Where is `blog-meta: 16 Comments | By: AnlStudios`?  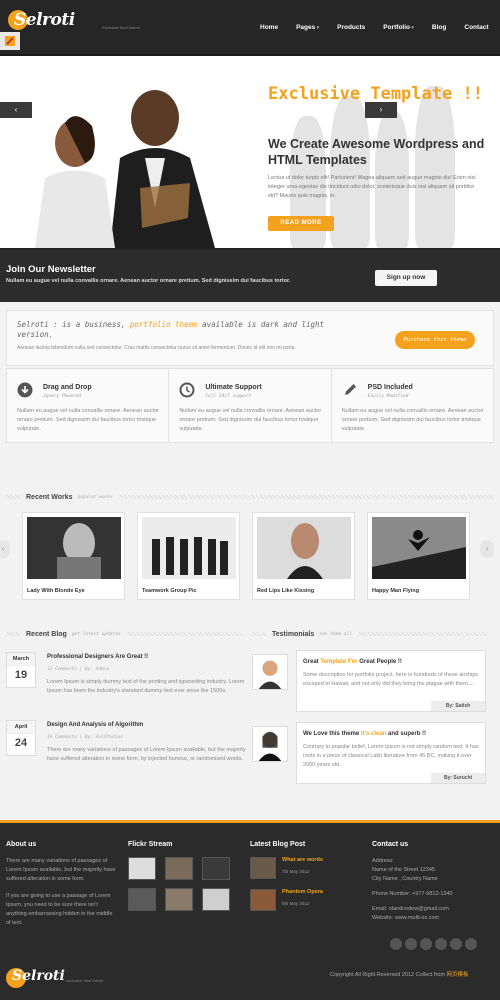
blog-meta: 16 Comments | By: AnlStudios is located at coordinates (85, 737).